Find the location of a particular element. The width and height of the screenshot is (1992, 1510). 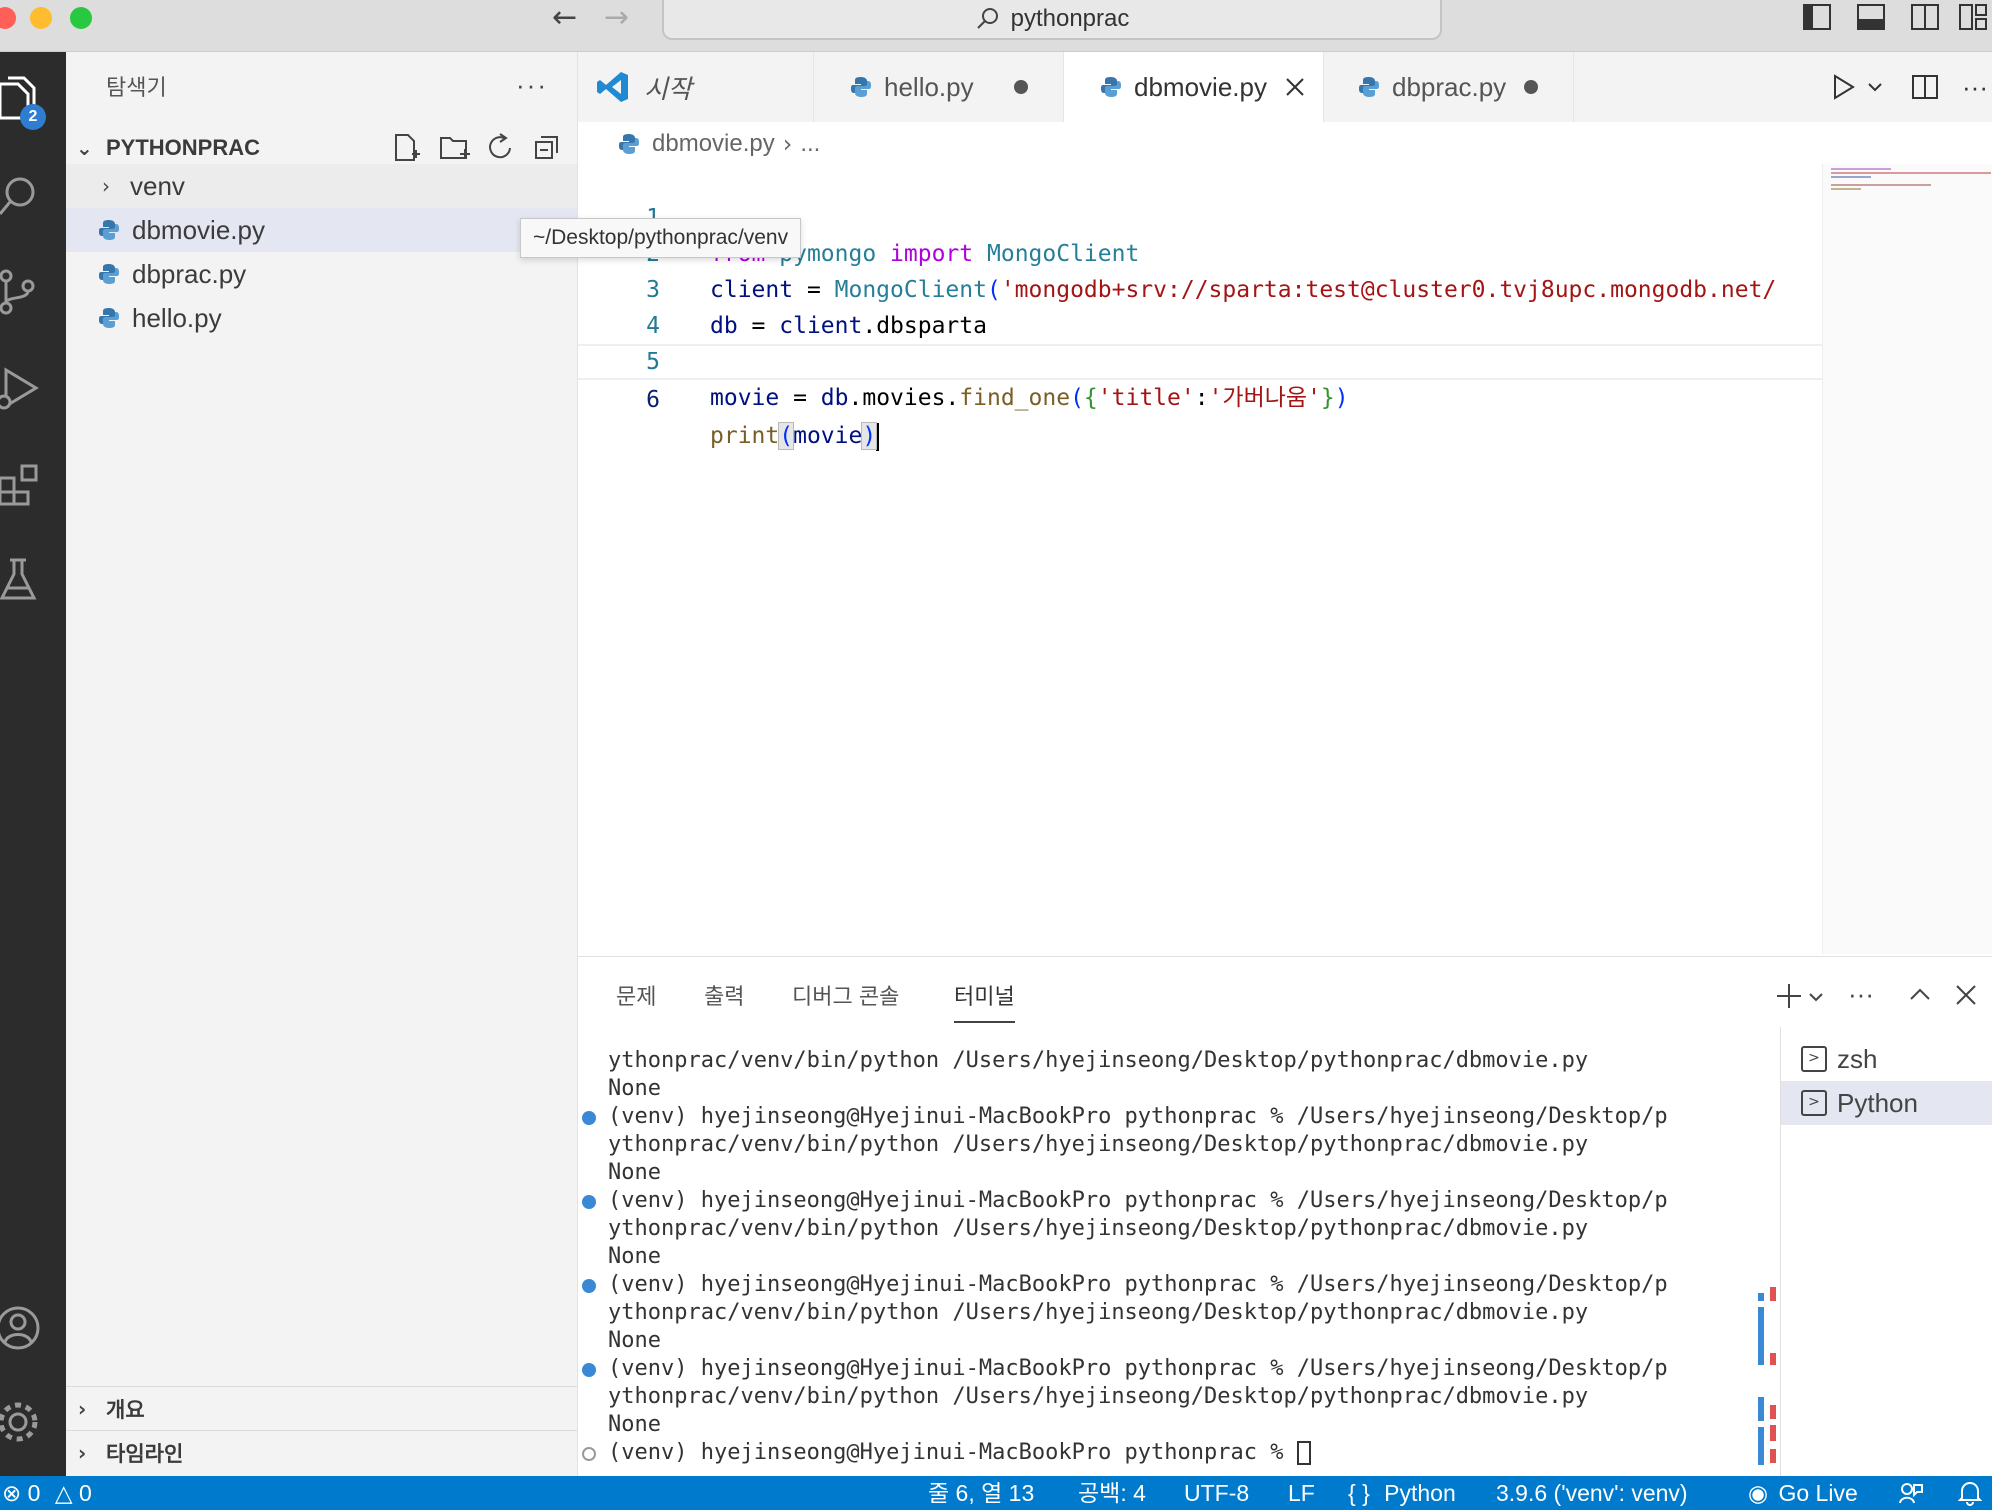

terminal-item-zsh: > zsh is located at coordinates (1886, 1059).